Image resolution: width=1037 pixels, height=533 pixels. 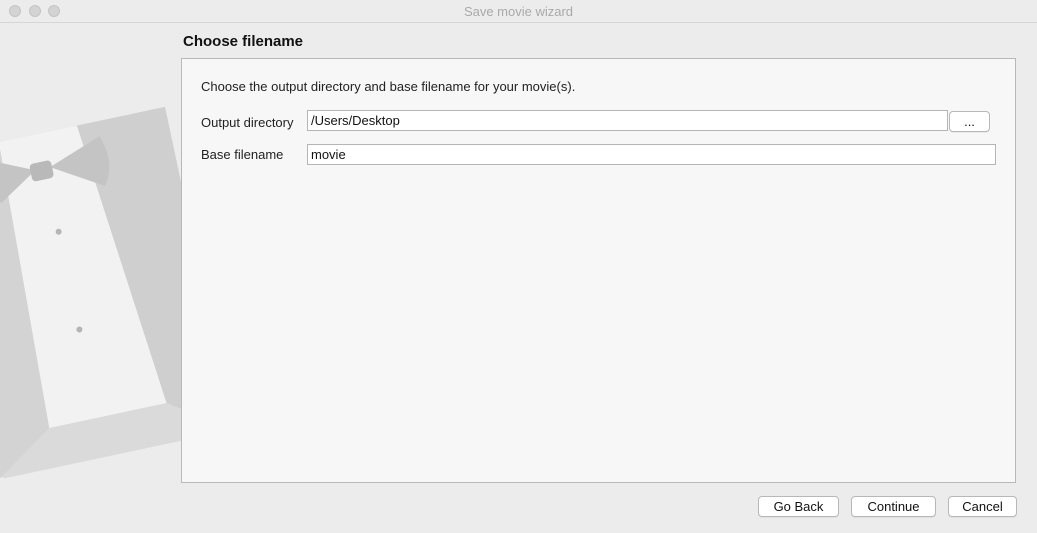 I want to click on output-directory-label: Output directory, so click(x=247, y=122).